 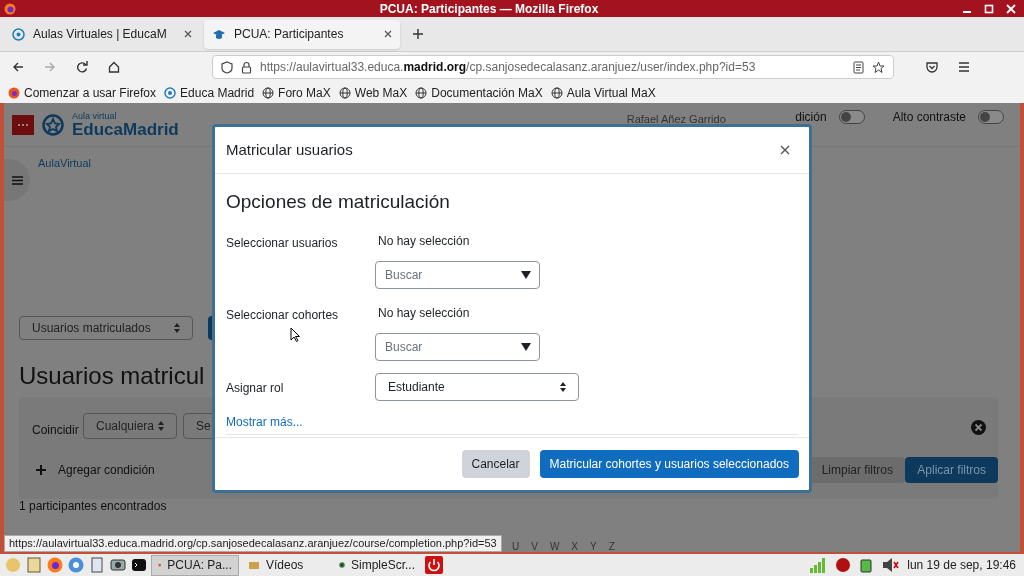 What do you see at coordinates (811, 117) in the screenshot?
I see `toggle-label: dición` at bounding box center [811, 117].